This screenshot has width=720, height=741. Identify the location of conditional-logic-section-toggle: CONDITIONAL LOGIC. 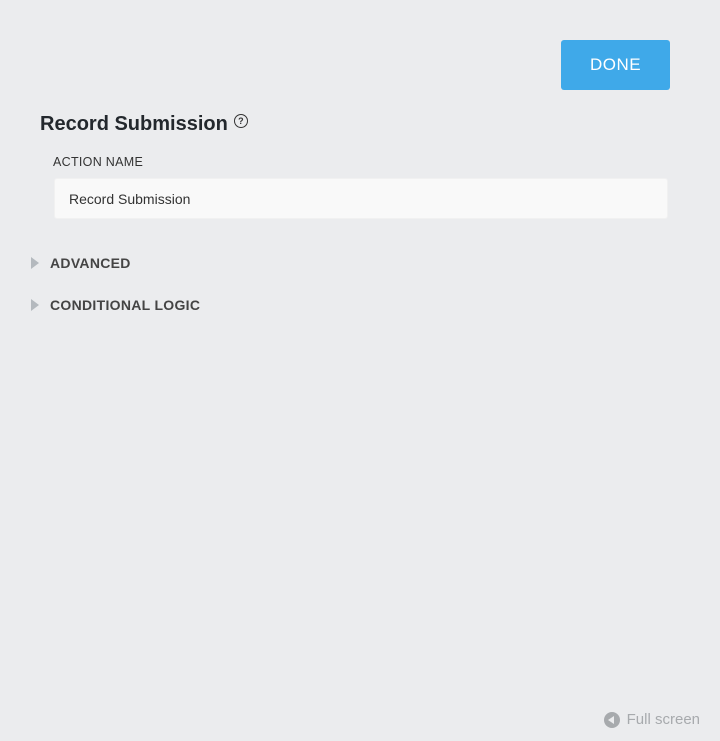
(115, 305).